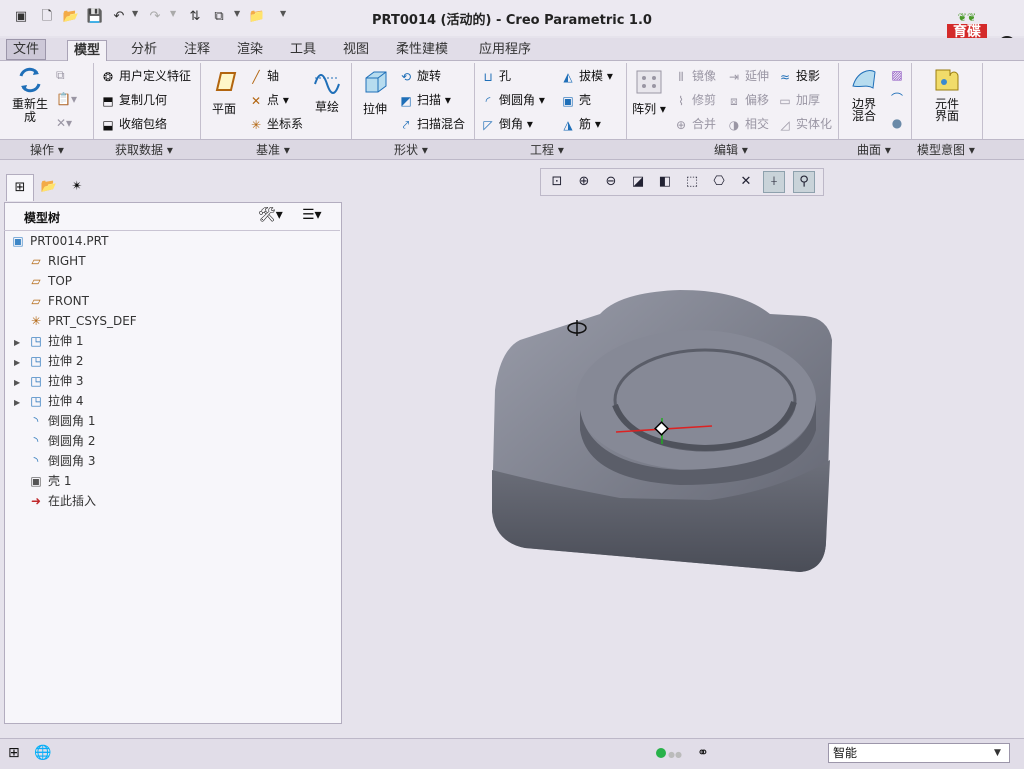 The image size is (1024, 769). What do you see at coordinates (30, 95) in the screenshot?
I see `regenerate-button: 重新生成` at bounding box center [30, 95].